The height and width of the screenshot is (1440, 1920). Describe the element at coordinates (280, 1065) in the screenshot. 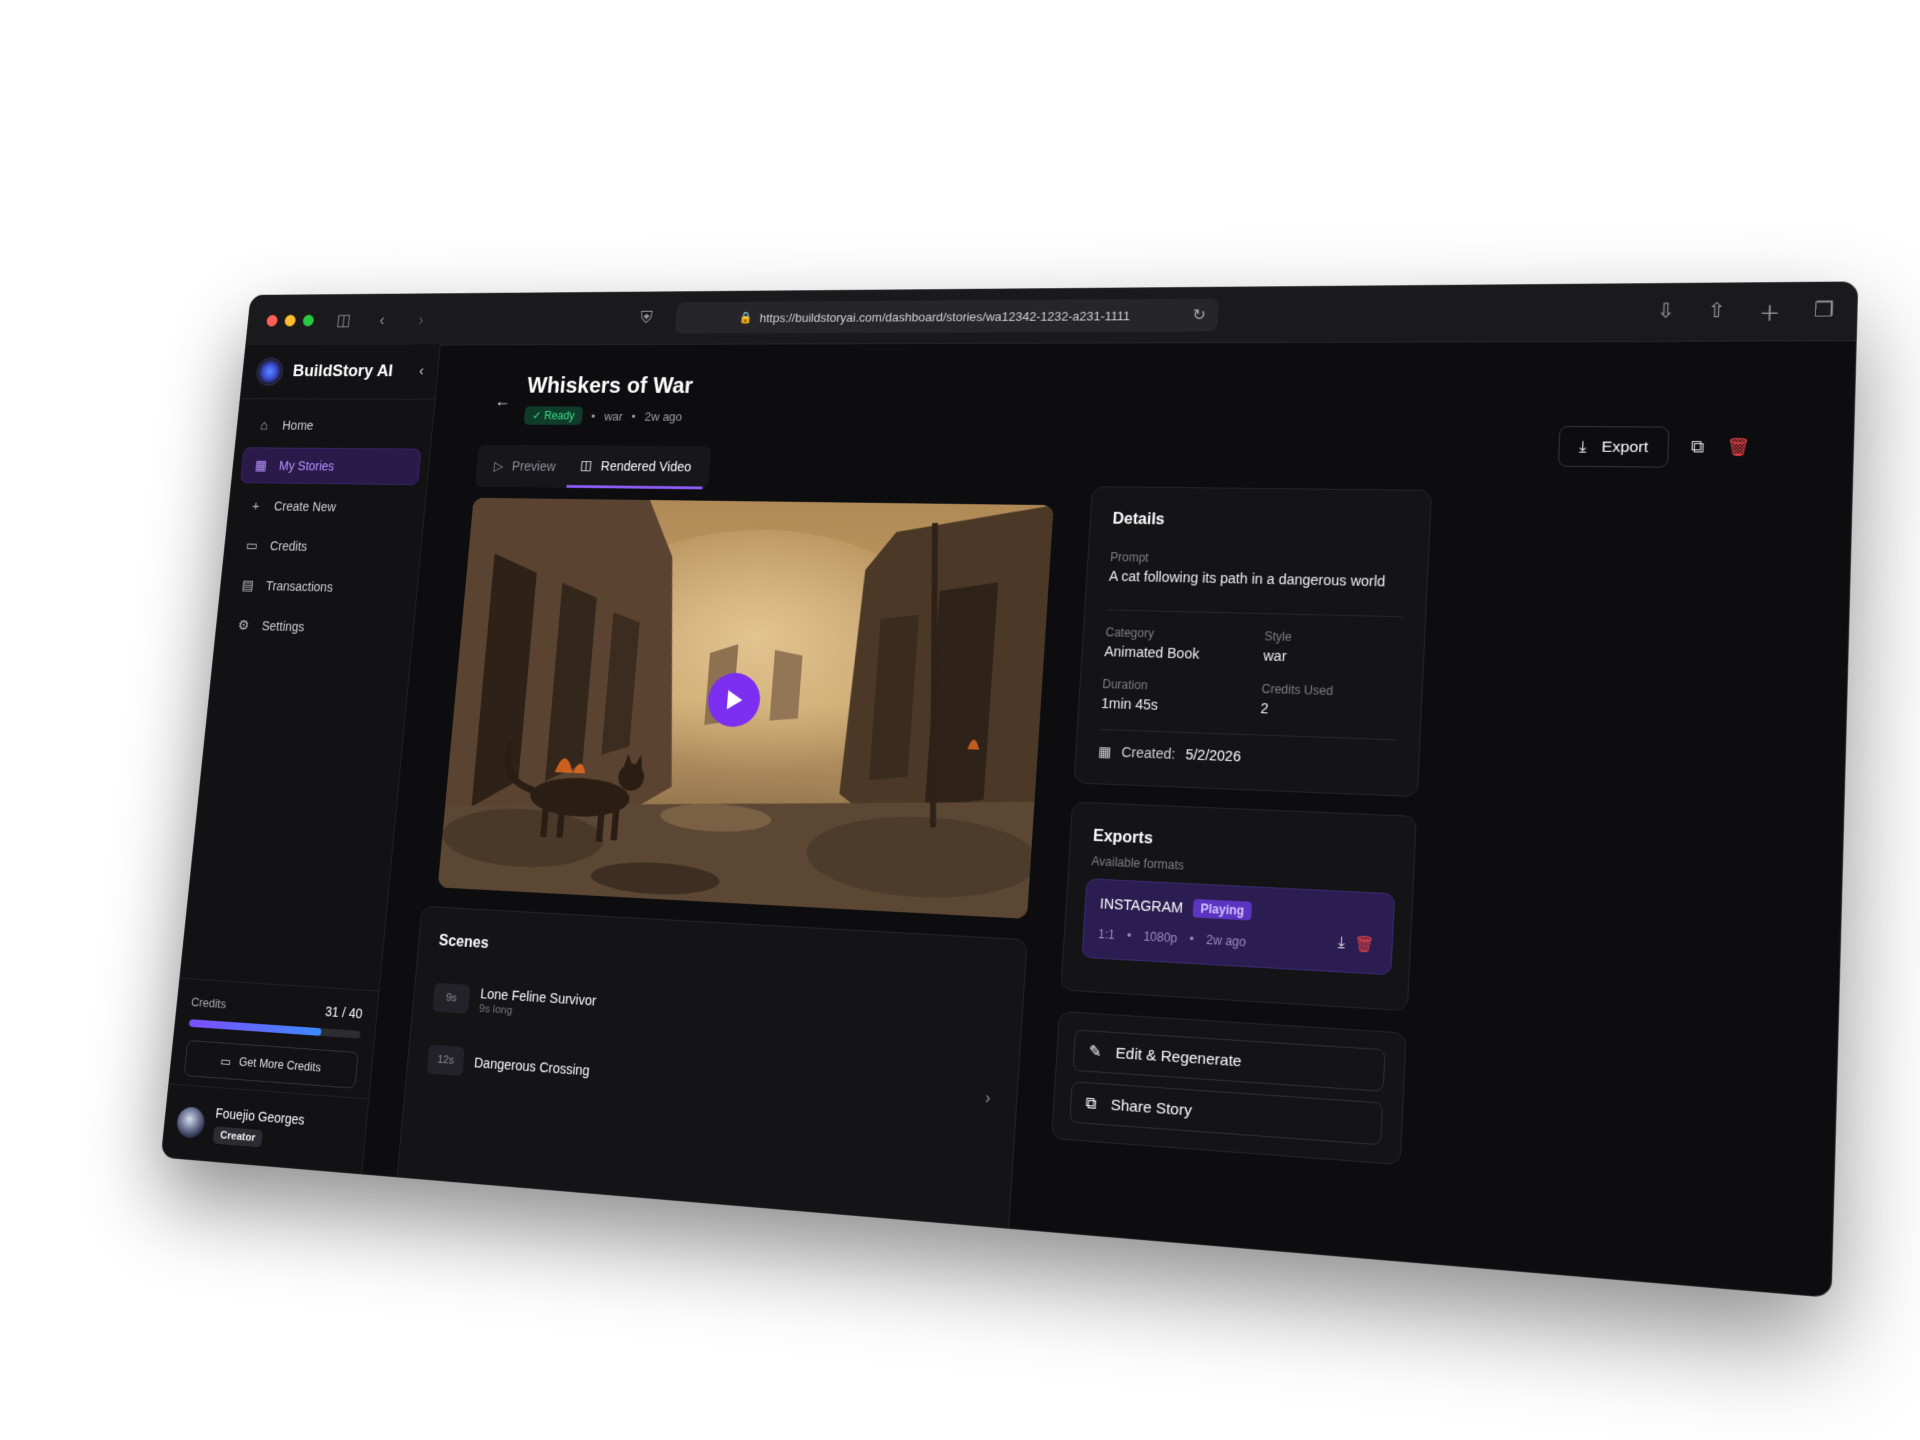

I see `get-more-credits-label: Get More Credits` at that location.